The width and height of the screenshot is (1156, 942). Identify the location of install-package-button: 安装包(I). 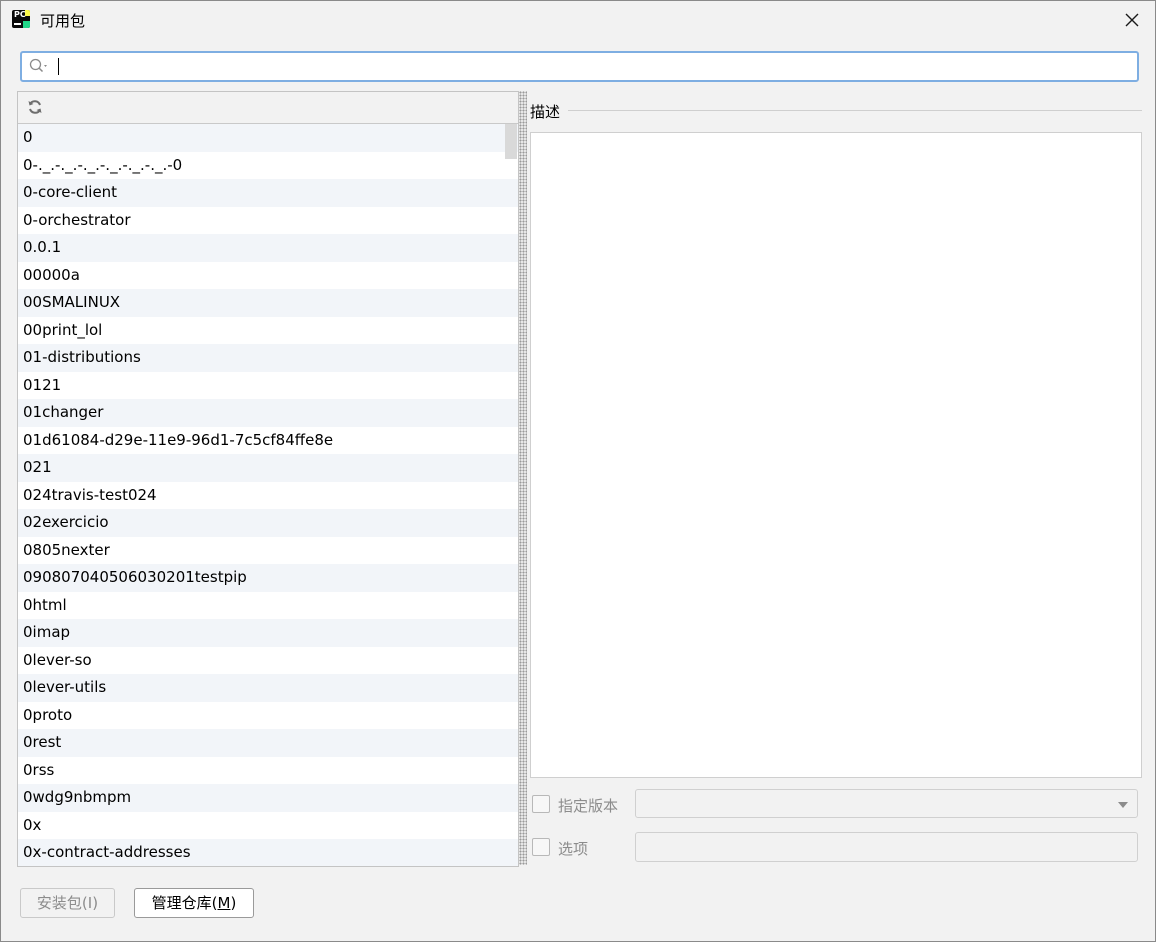
(67, 903).